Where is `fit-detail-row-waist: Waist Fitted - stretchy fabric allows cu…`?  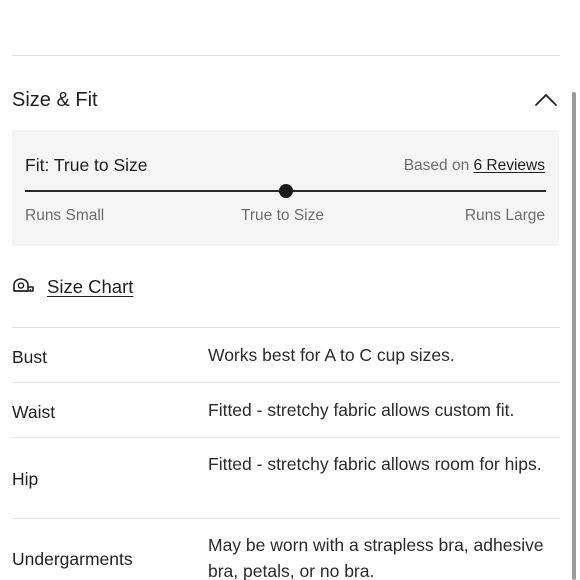
fit-detail-row-waist: Waist Fitted - stretchy fabric allows cu… is located at coordinates (286, 409).